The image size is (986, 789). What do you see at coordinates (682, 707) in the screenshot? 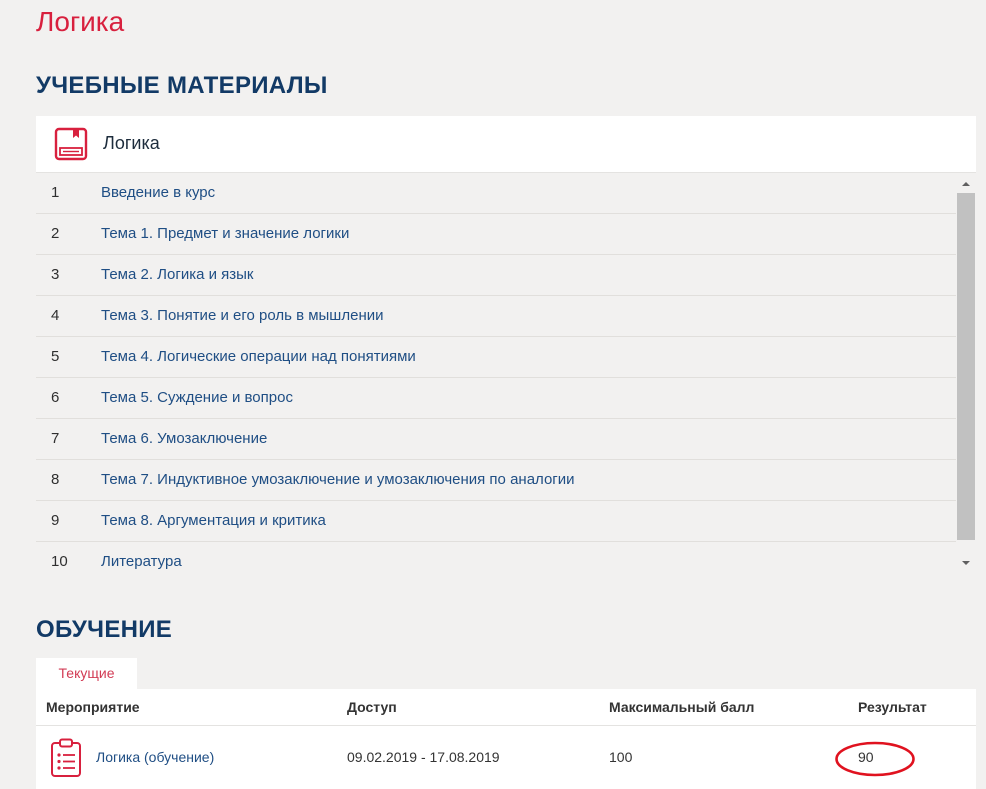
I see `column-header-max-score: Максимальный балл` at bounding box center [682, 707].